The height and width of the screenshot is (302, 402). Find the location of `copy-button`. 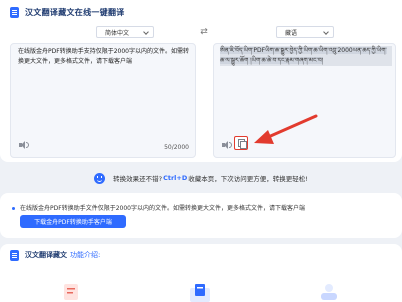

copy-button is located at coordinates (241, 143).